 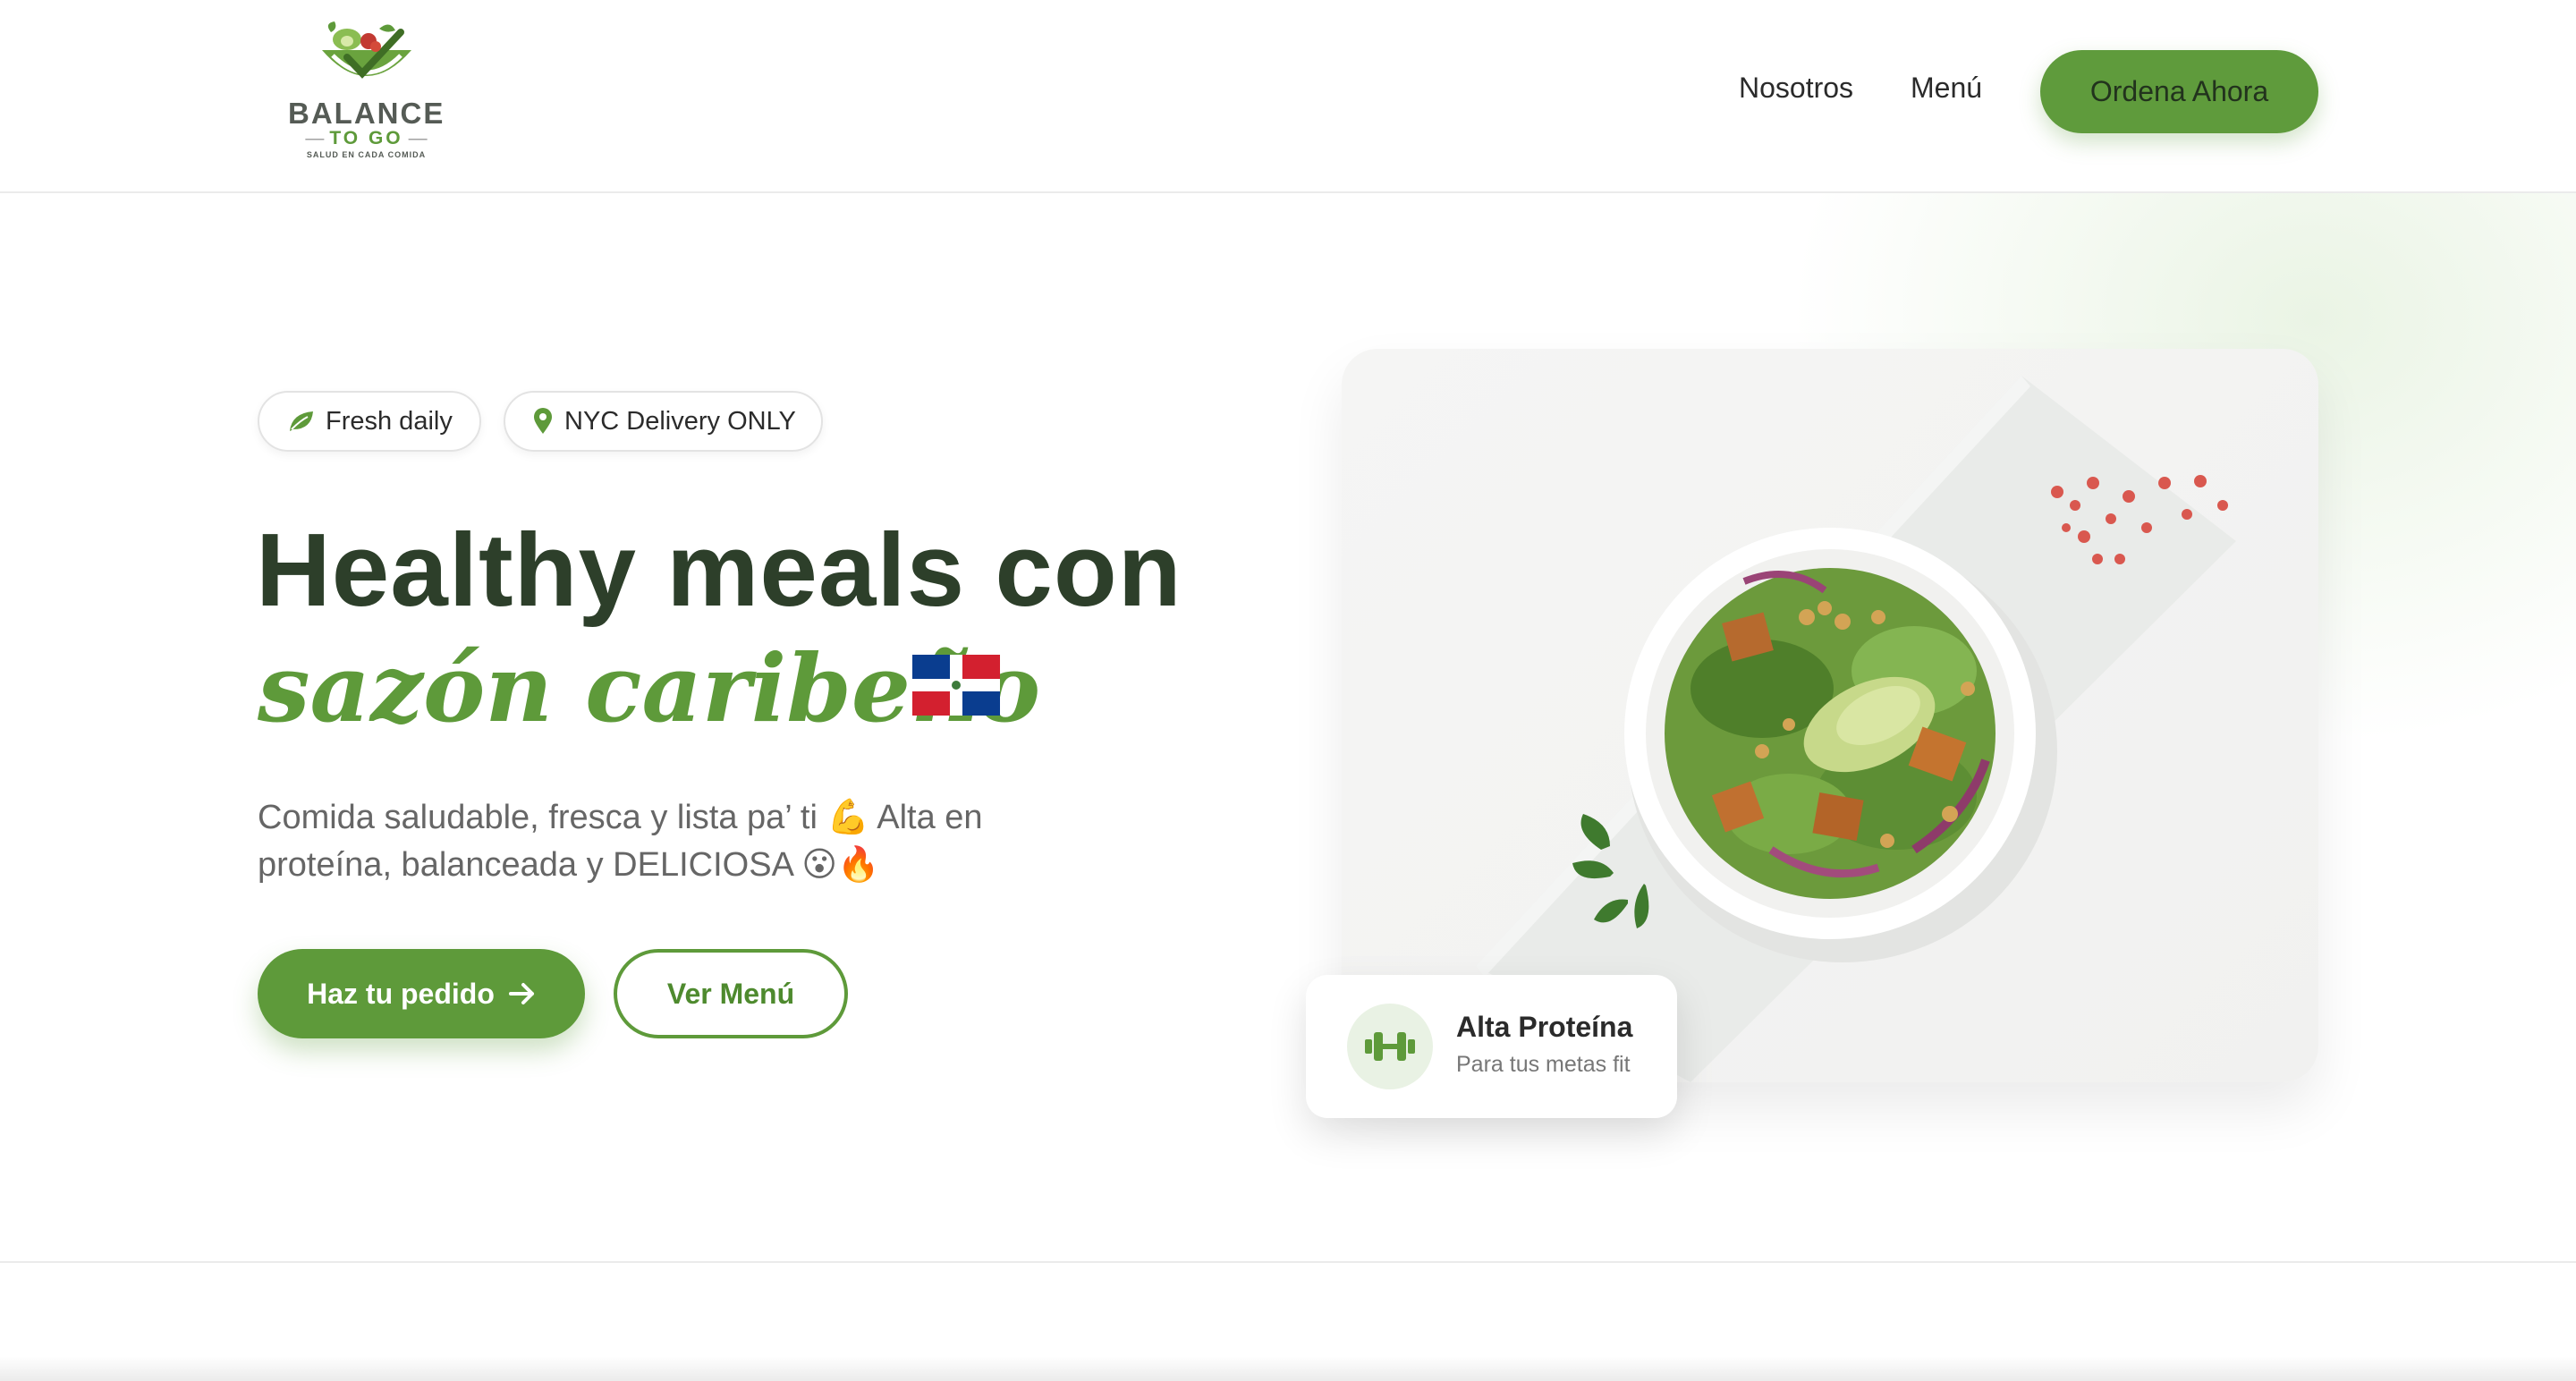 I want to click on next-section-edge, so click(x=1288, y=1368).